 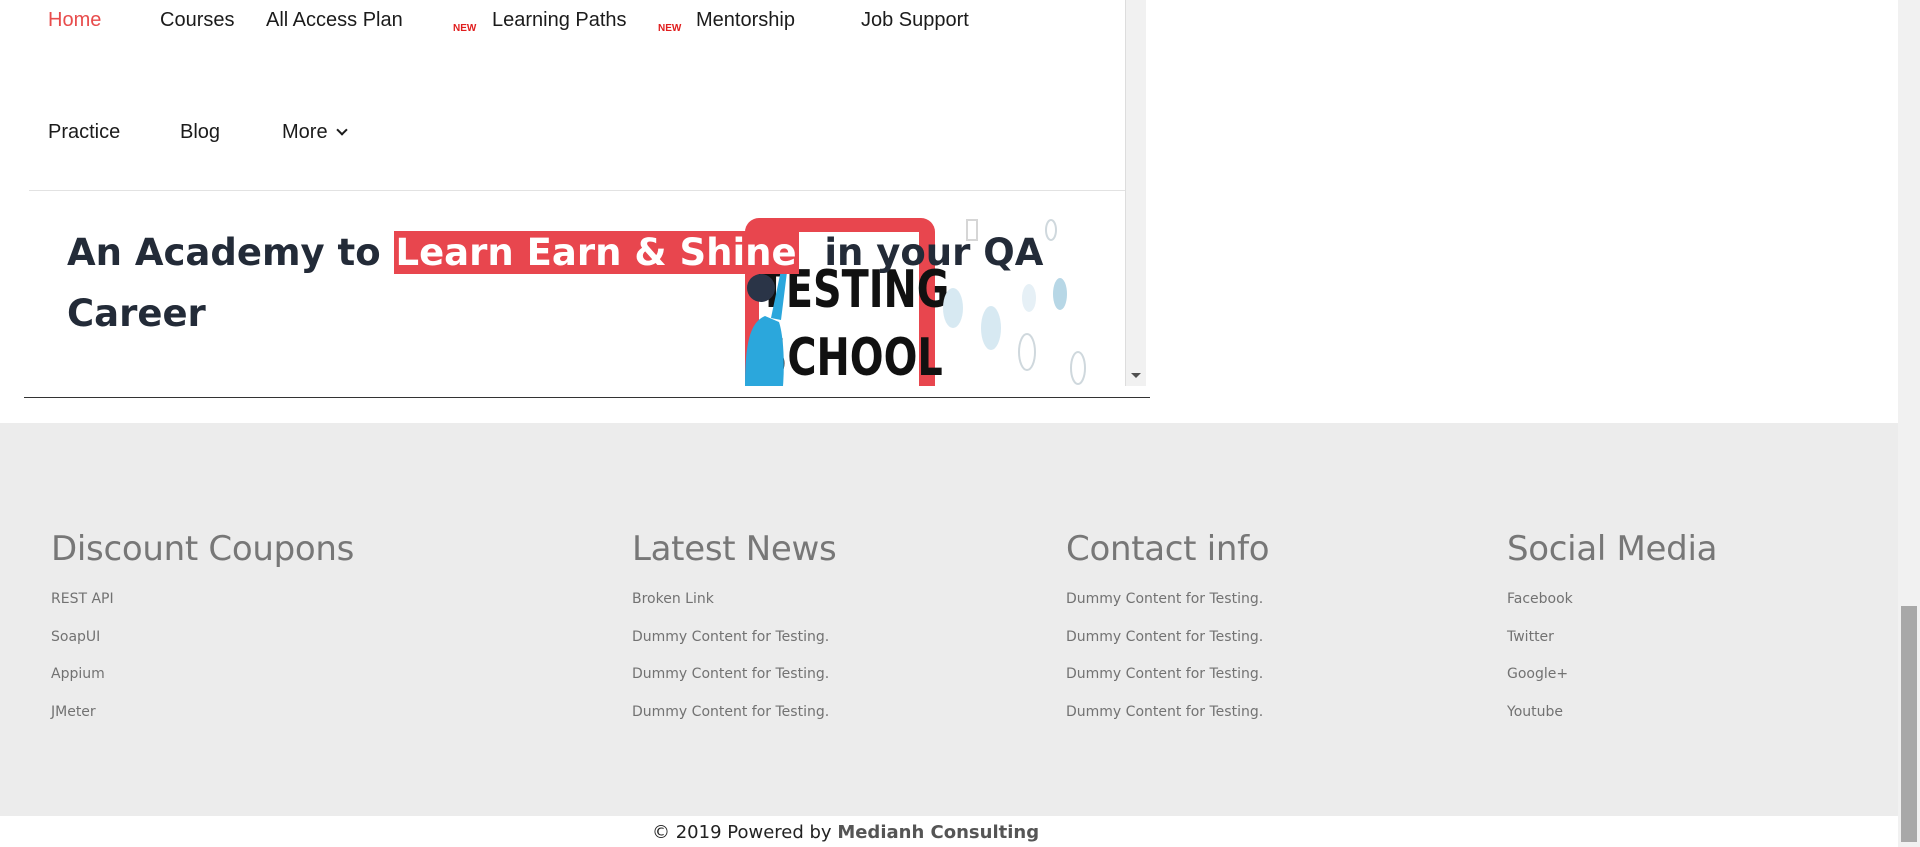 What do you see at coordinates (1612, 549) in the screenshot?
I see `footer-heading: Social Media` at bounding box center [1612, 549].